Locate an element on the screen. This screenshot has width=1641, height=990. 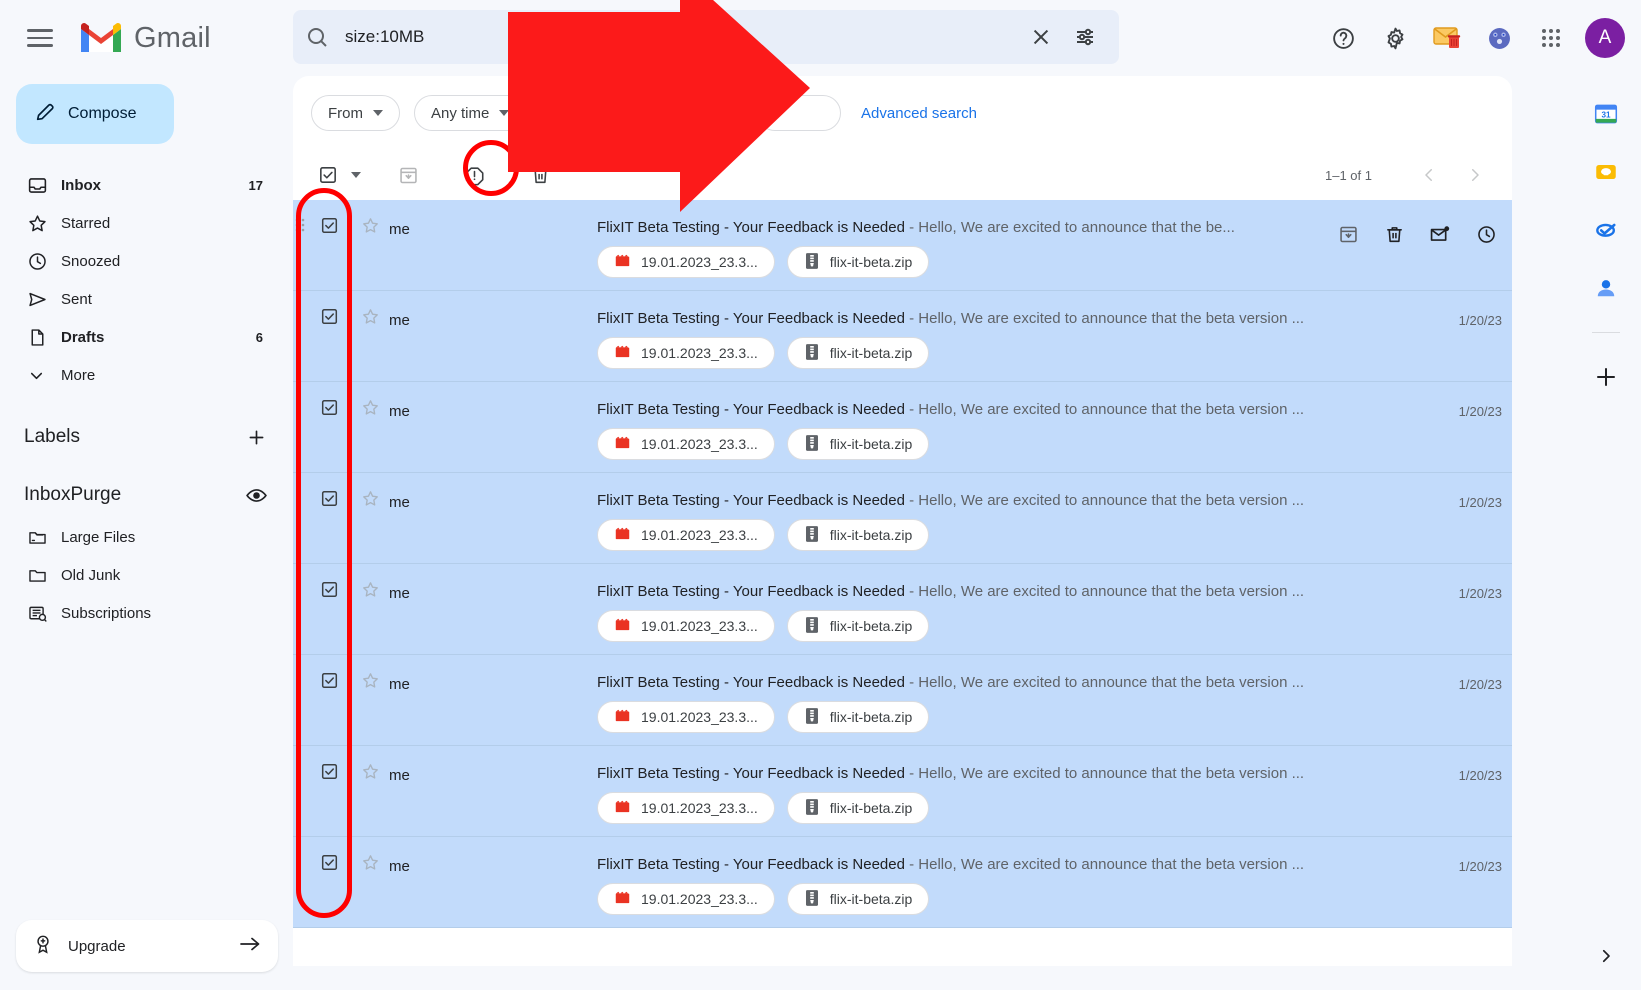
filter-chip-has-attachment: Has is located at coordinates (581, 113).